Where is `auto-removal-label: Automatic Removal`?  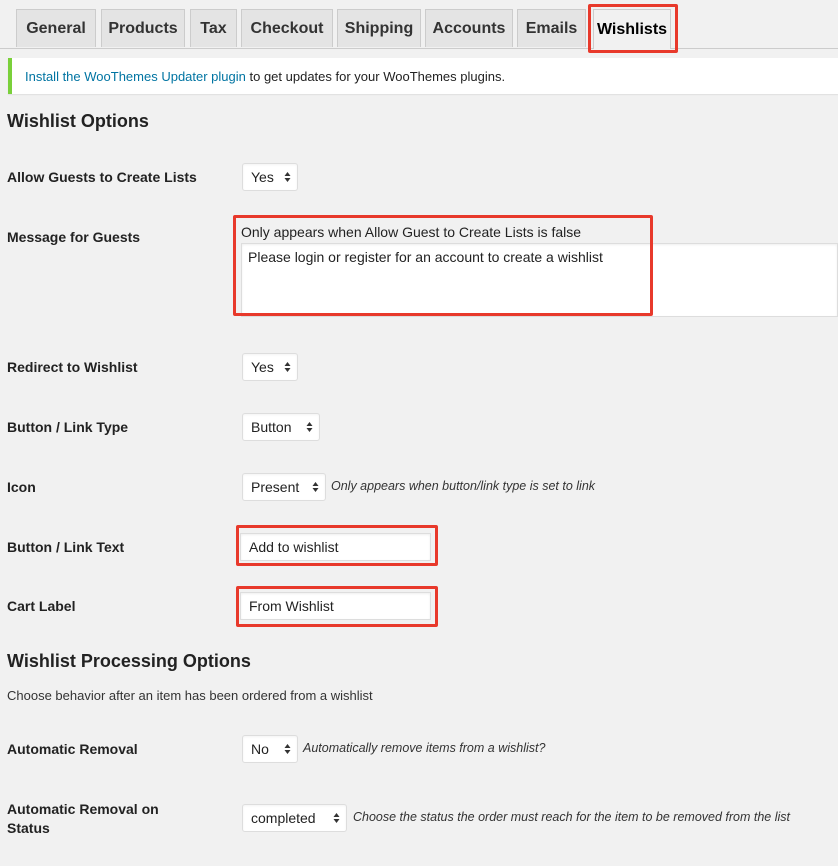 auto-removal-label: Automatic Removal is located at coordinates (72, 749).